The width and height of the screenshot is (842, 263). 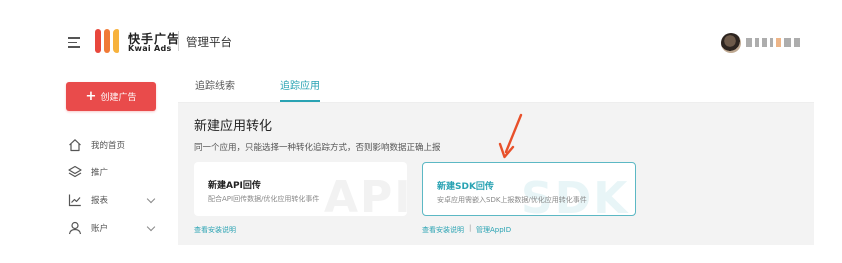 What do you see at coordinates (300, 101) in the screenshot?
I see `active-tab-indicator` at bounding box center [300, 101].